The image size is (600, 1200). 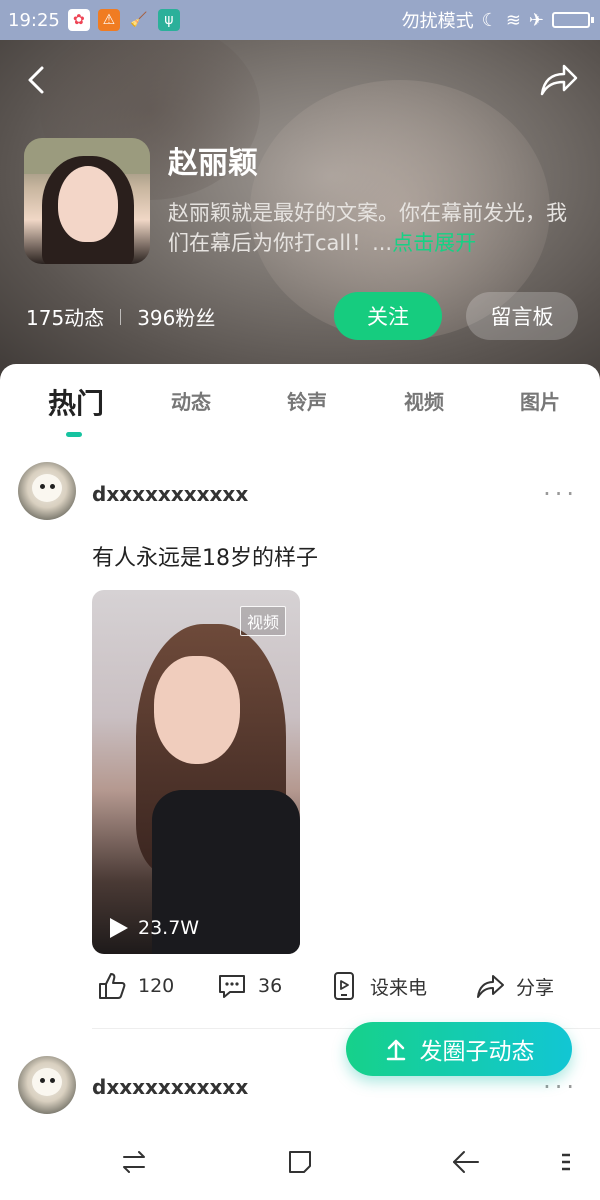 What do you see at coordinates (119, 928) in the screenshot?
I see `play-icon` at bounding box center [119, 928].